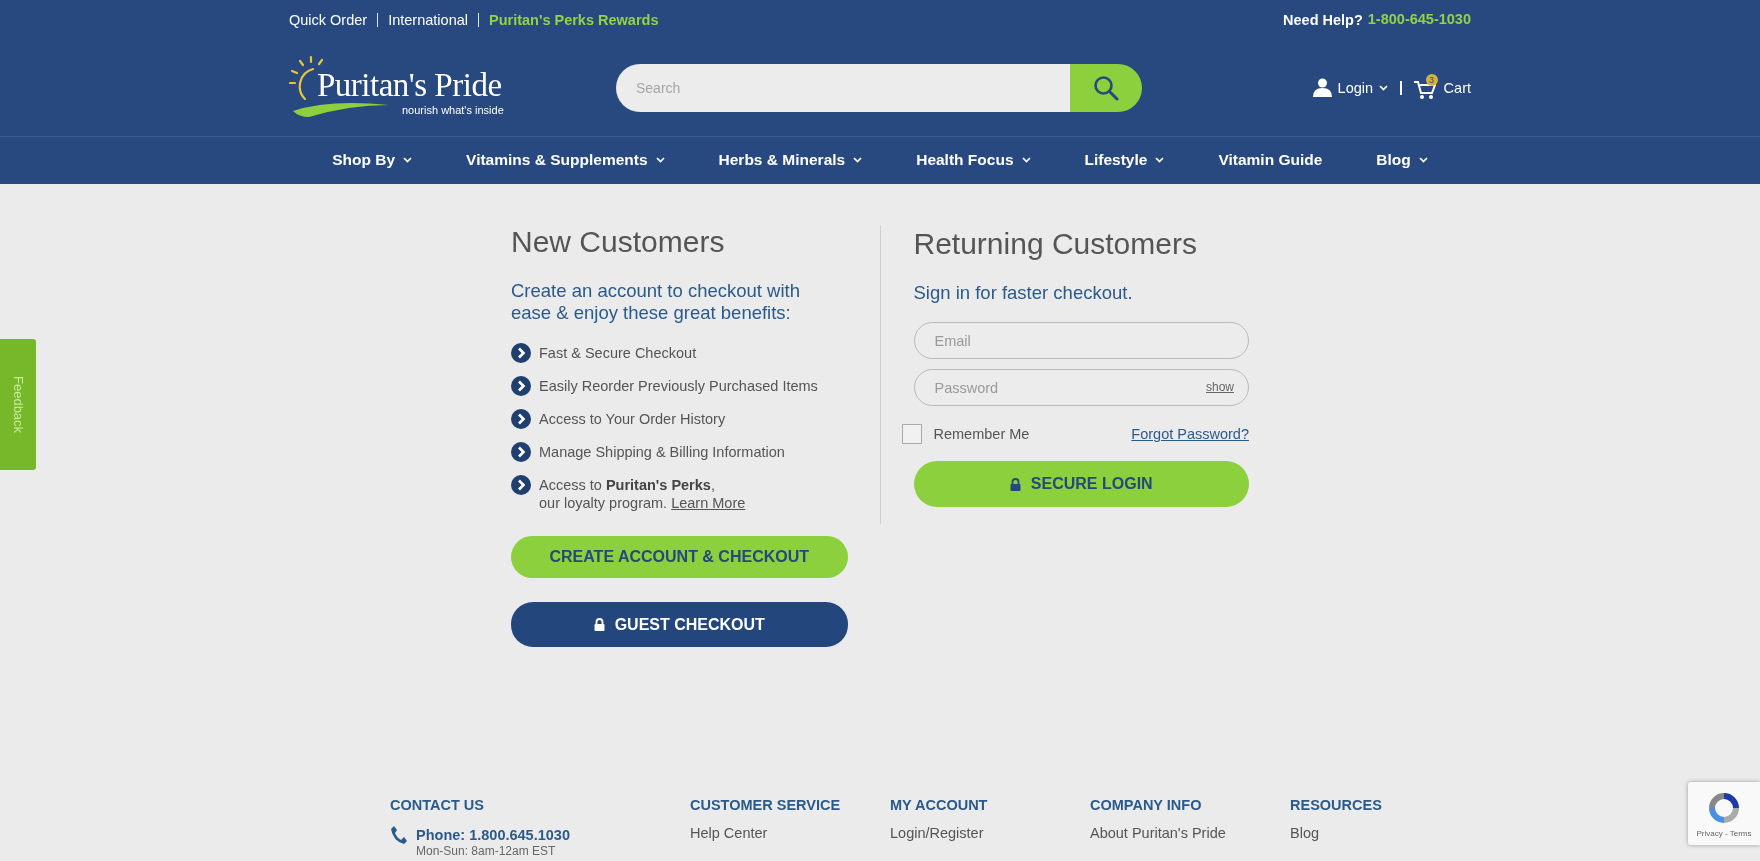  What do you see at coordinates (790, 833) in the screenshot?
I see `footer-link: Help Center` at bounding box center [790, 833].